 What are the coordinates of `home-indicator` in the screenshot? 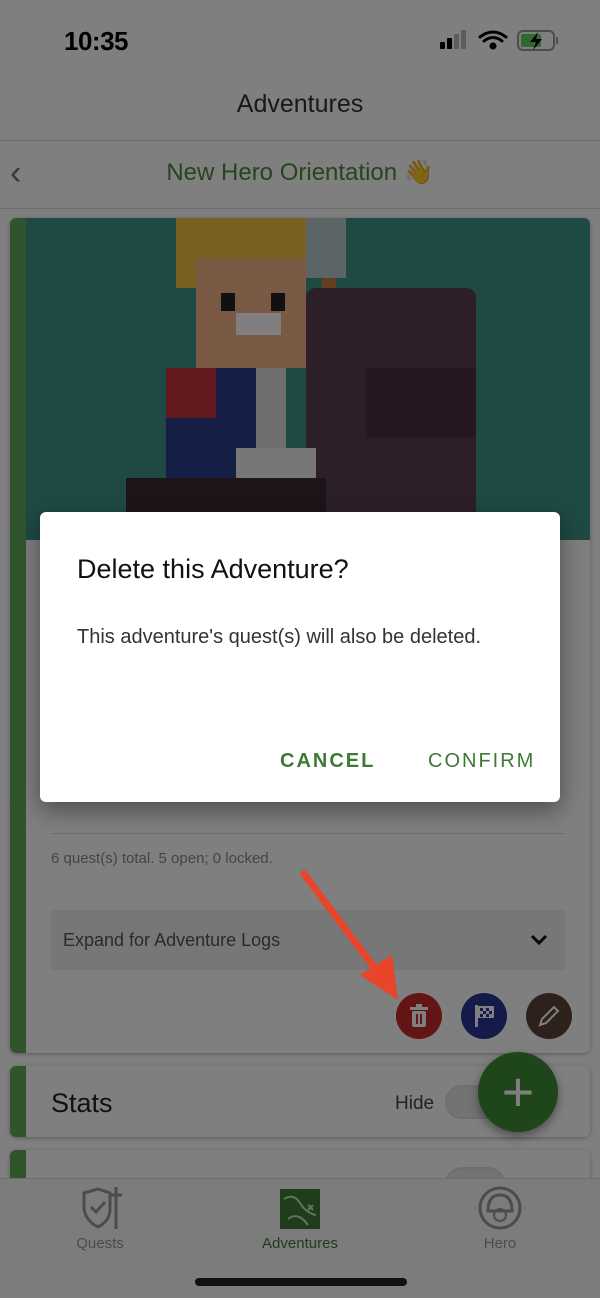 It's located at (301, 1282).